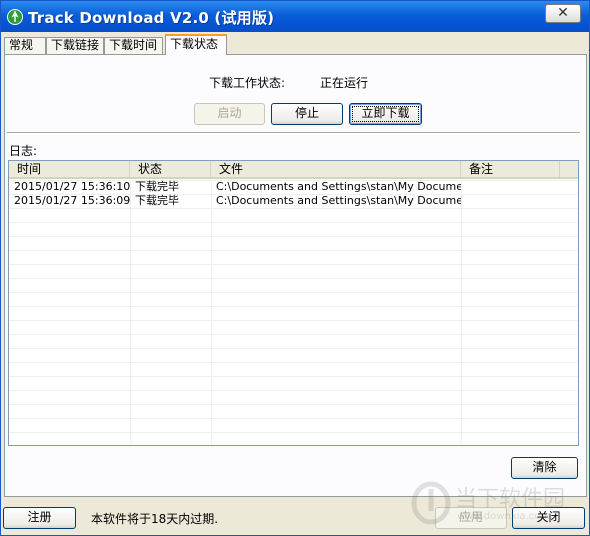  I want to click on cell-time: 2015/01/27 15:36:10, so click(72, 186).